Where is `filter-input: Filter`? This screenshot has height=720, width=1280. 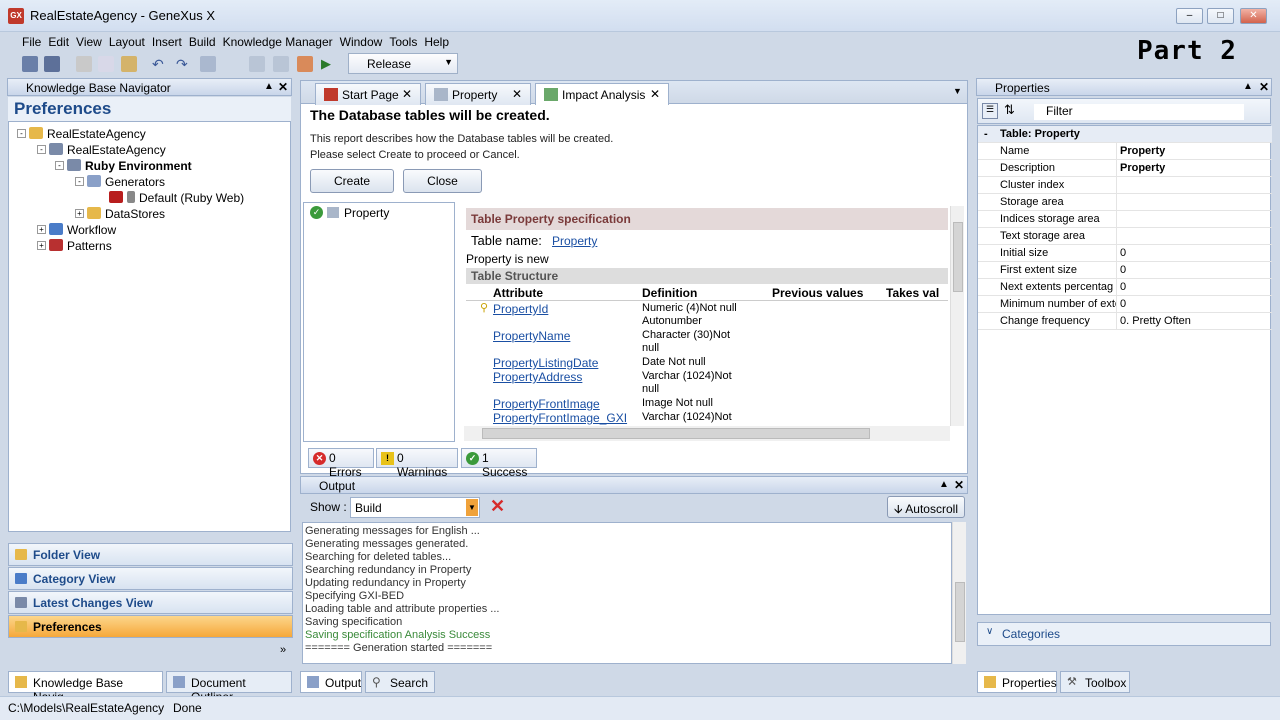 filter-input: Filter is located at coordinates (1139, 112).